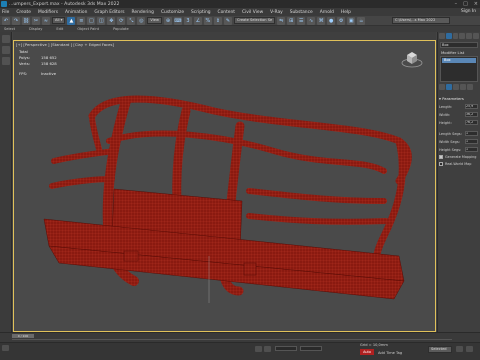 This screenshot has width=480, height=360. Describe the element at coordinates (111, 20) in the screenshot. I see `move-icon: ✥` at that location.